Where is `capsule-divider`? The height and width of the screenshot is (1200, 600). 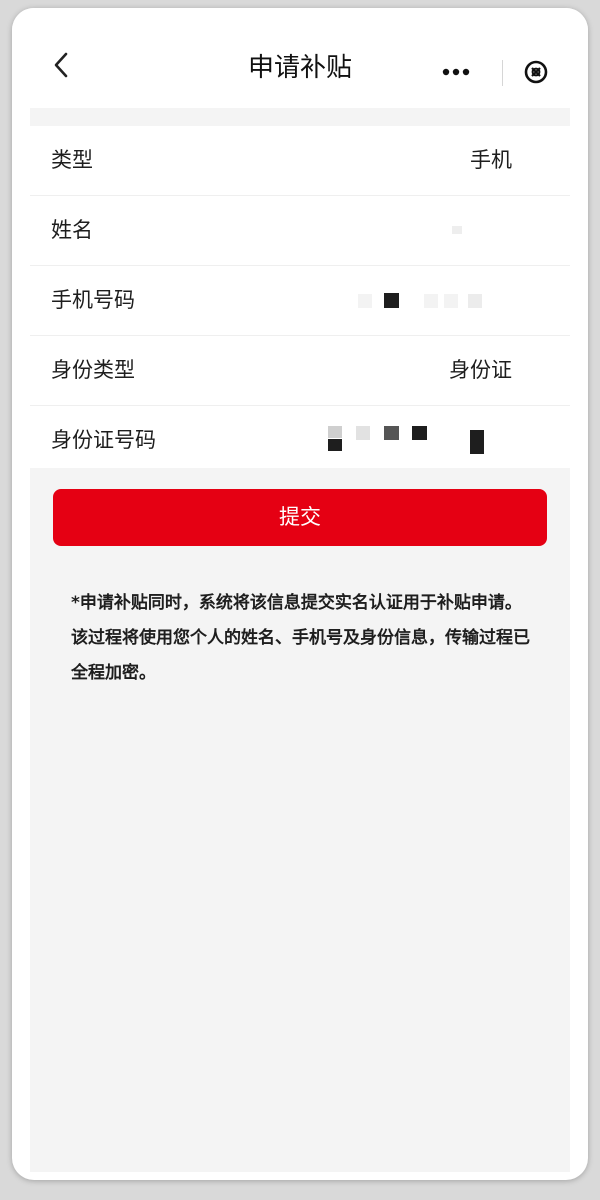
capsule-divider is located at coordinates (502, 73).